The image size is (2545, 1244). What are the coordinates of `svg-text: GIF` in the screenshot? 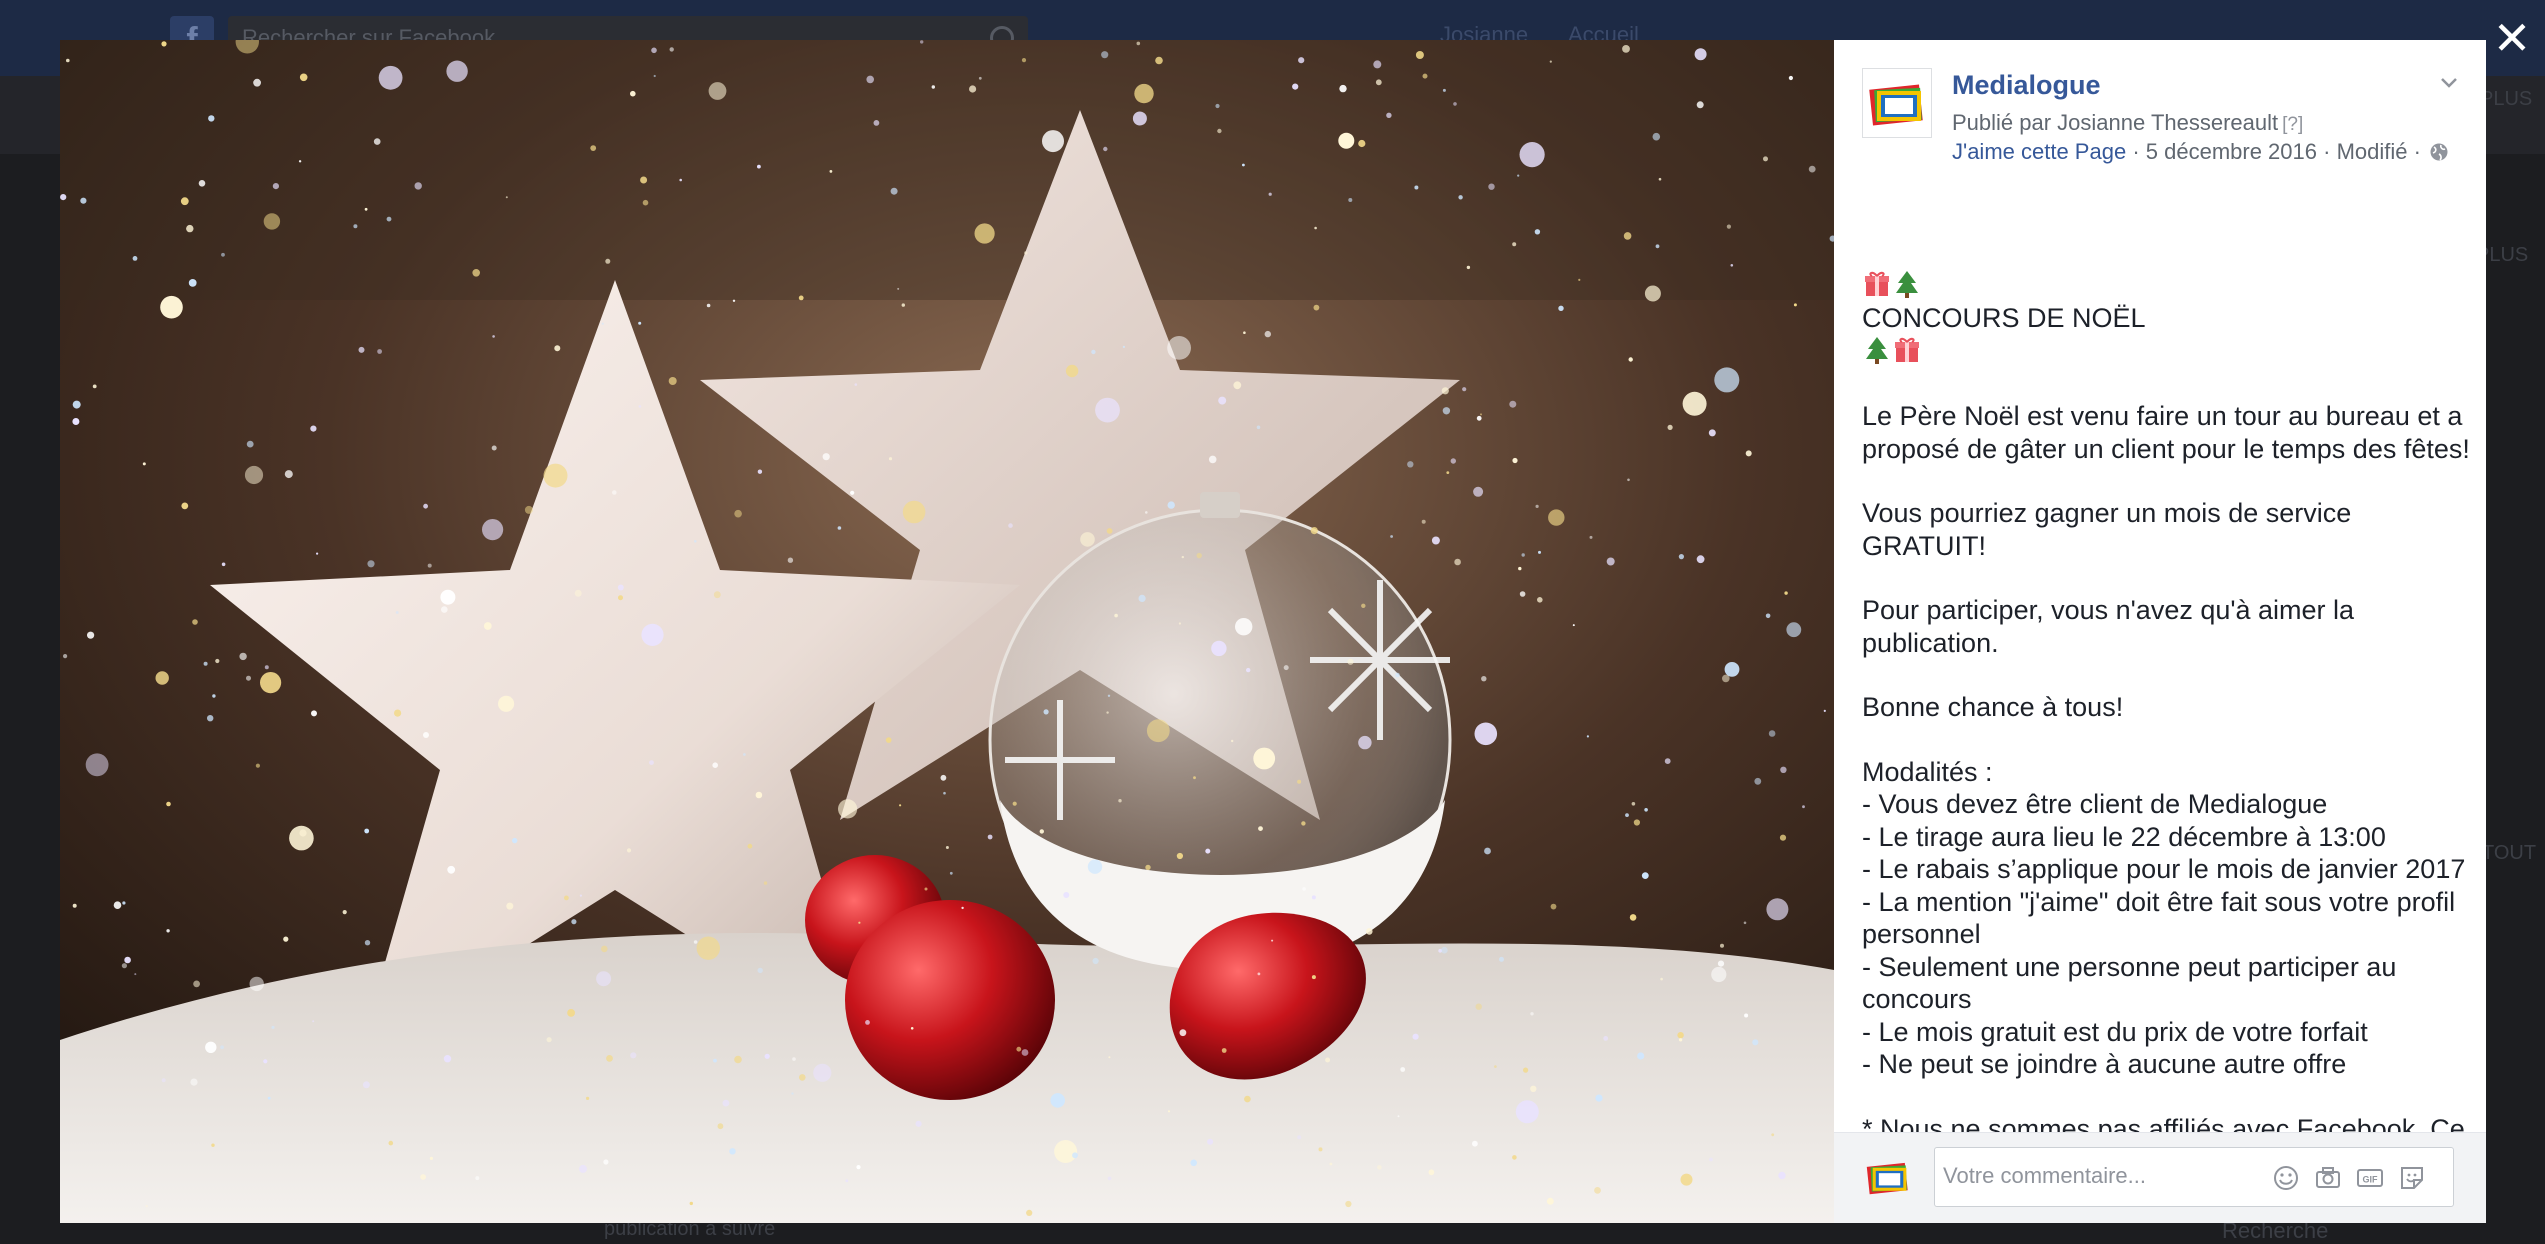 It's located at (2371, 1180).